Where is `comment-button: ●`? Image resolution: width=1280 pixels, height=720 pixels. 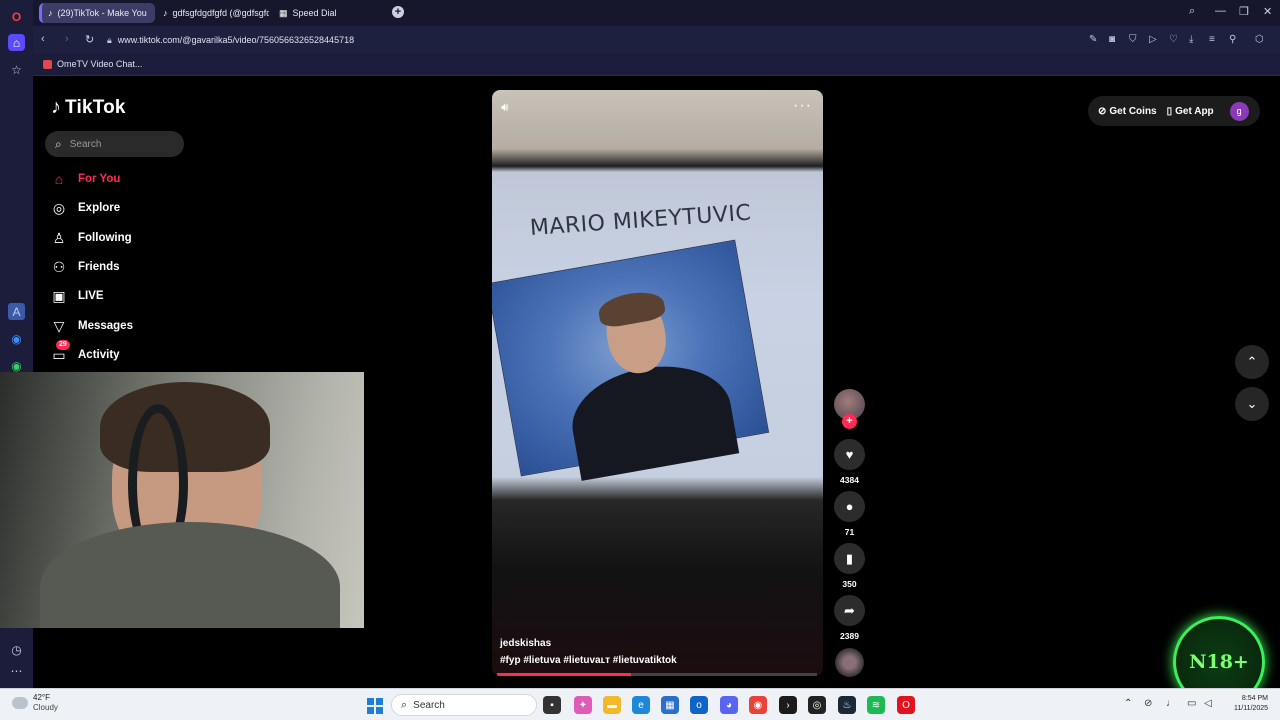
comment-button: ● is located at coordinates (849, 506).